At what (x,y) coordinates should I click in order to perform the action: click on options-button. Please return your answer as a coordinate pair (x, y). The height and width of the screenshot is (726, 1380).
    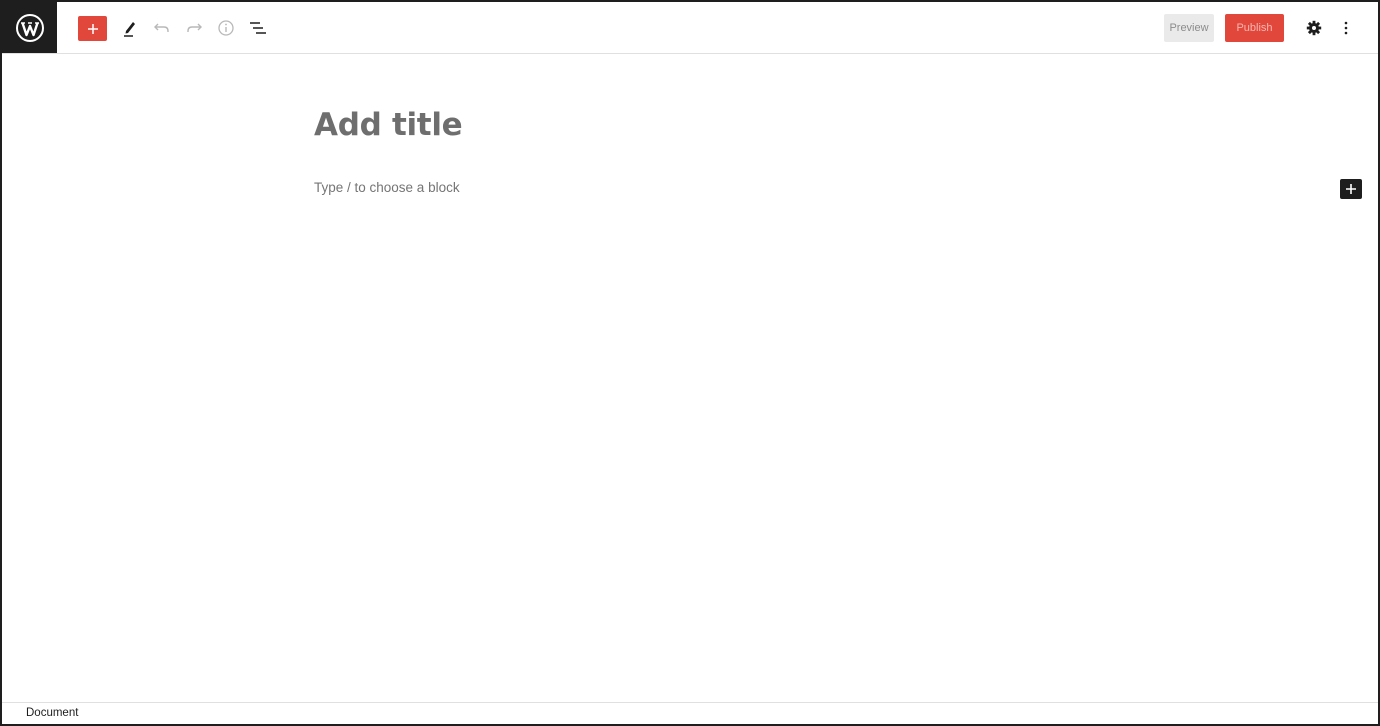
    Looking at the image, I should click on (1346, 28).